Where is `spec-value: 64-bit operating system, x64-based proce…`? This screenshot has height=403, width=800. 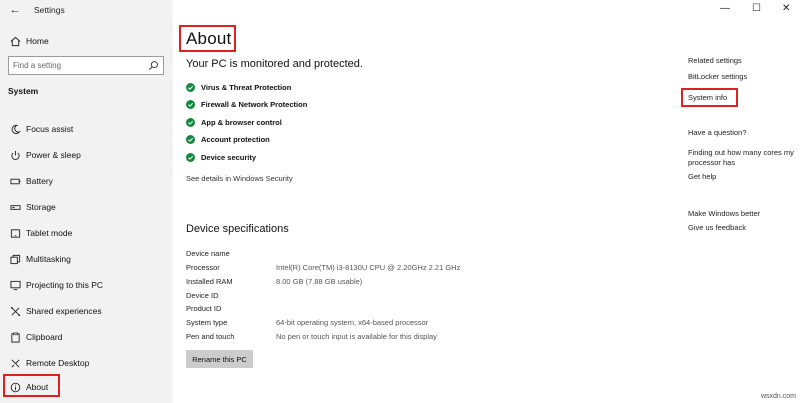
spec-value: 64-bit operating system, x64-based proce… is located at coordinates (352, 322).